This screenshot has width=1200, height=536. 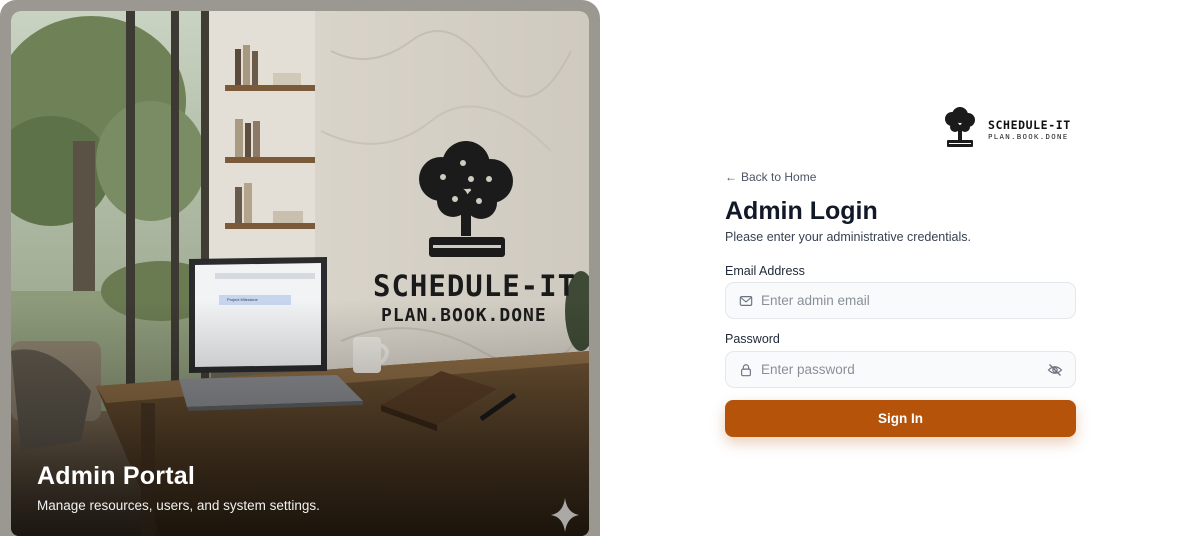 I want to click on email-label: Email Address, so click(x=765, y=271).